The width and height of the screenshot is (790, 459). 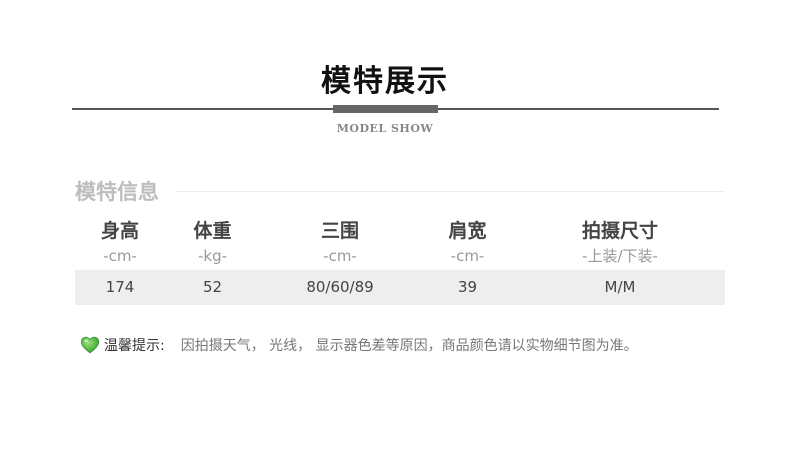 I want to click on tip-text: 因拍摄天气， 光线， 显示器色差等原因，商品颜色请以实物细节图为准。, so click(x=409, y=346).